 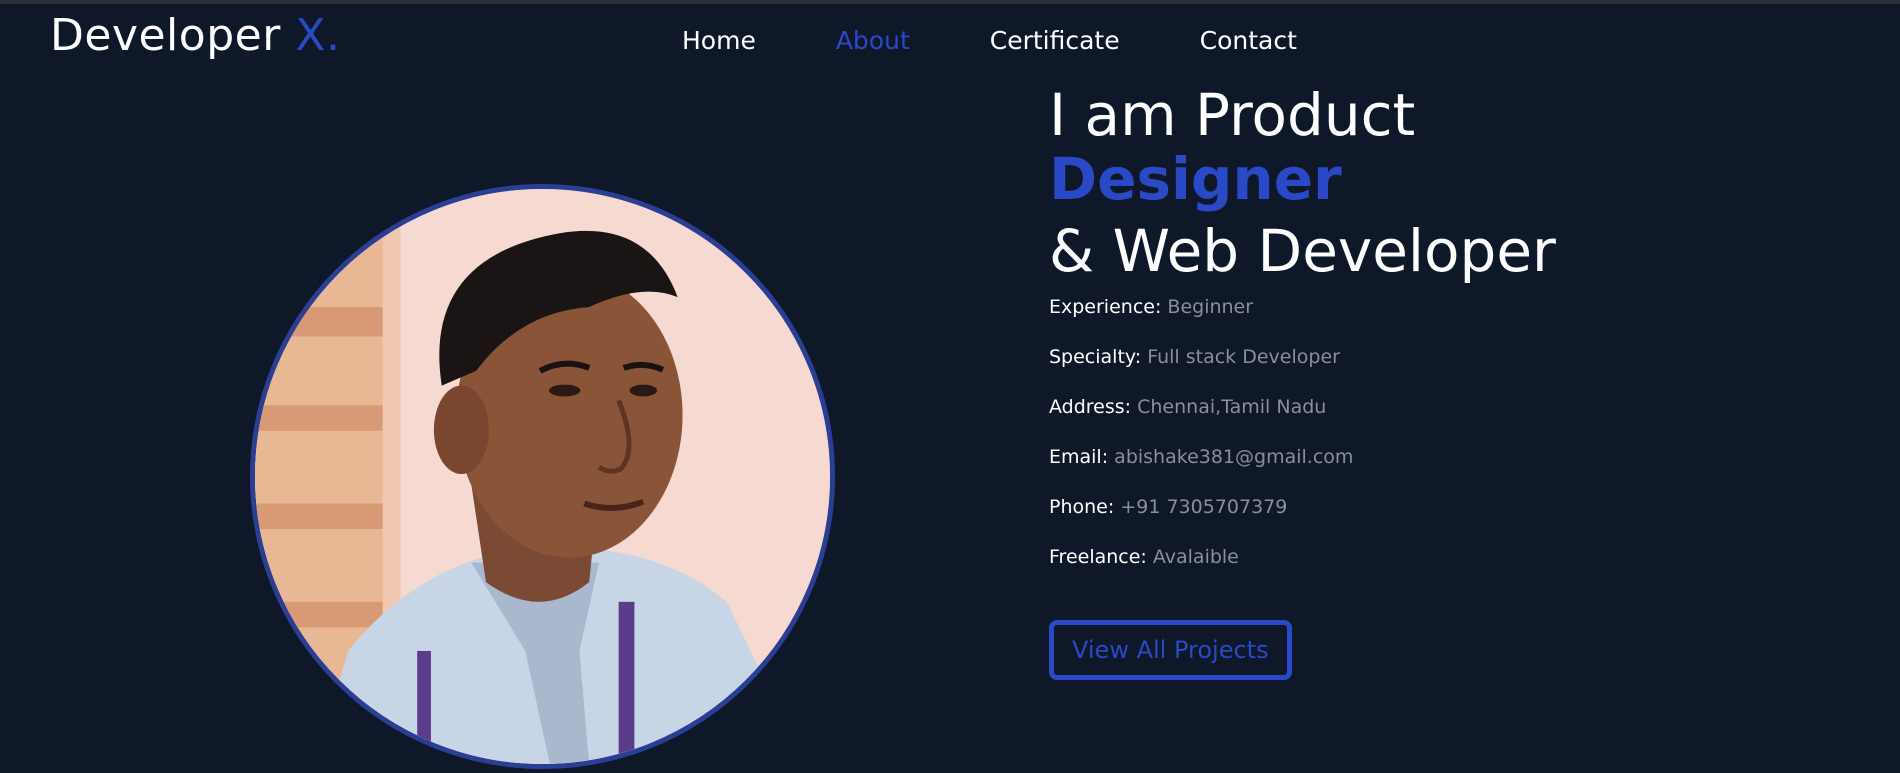 I want to click on nav-certificate: Certificate, so click(x=1055, y=41).